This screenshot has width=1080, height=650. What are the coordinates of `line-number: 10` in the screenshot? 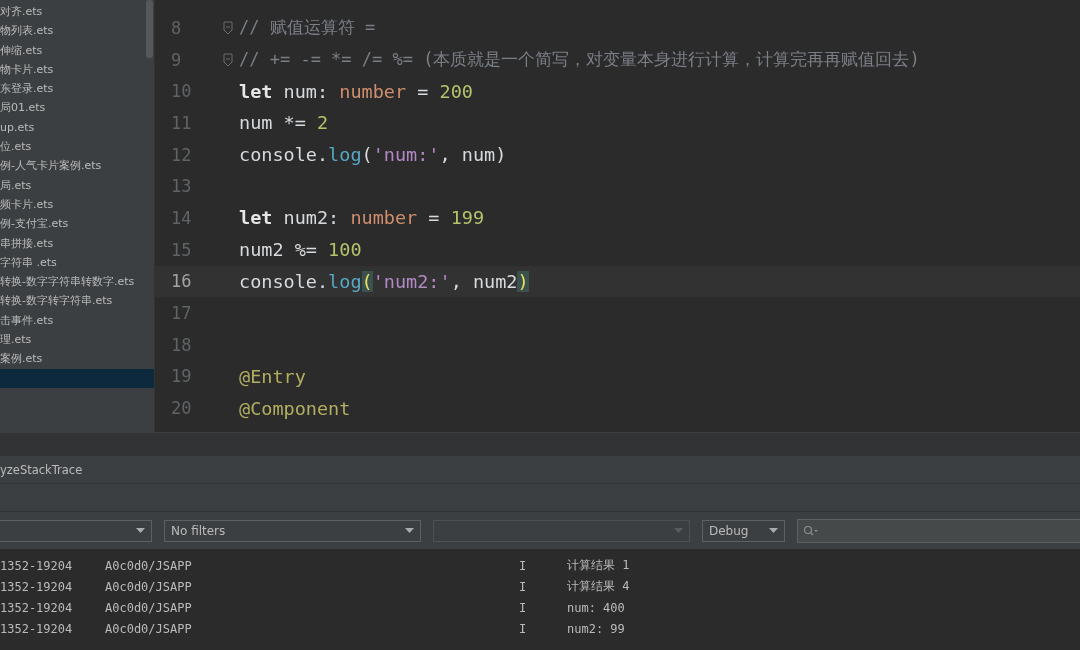 It's located at (181, 91).